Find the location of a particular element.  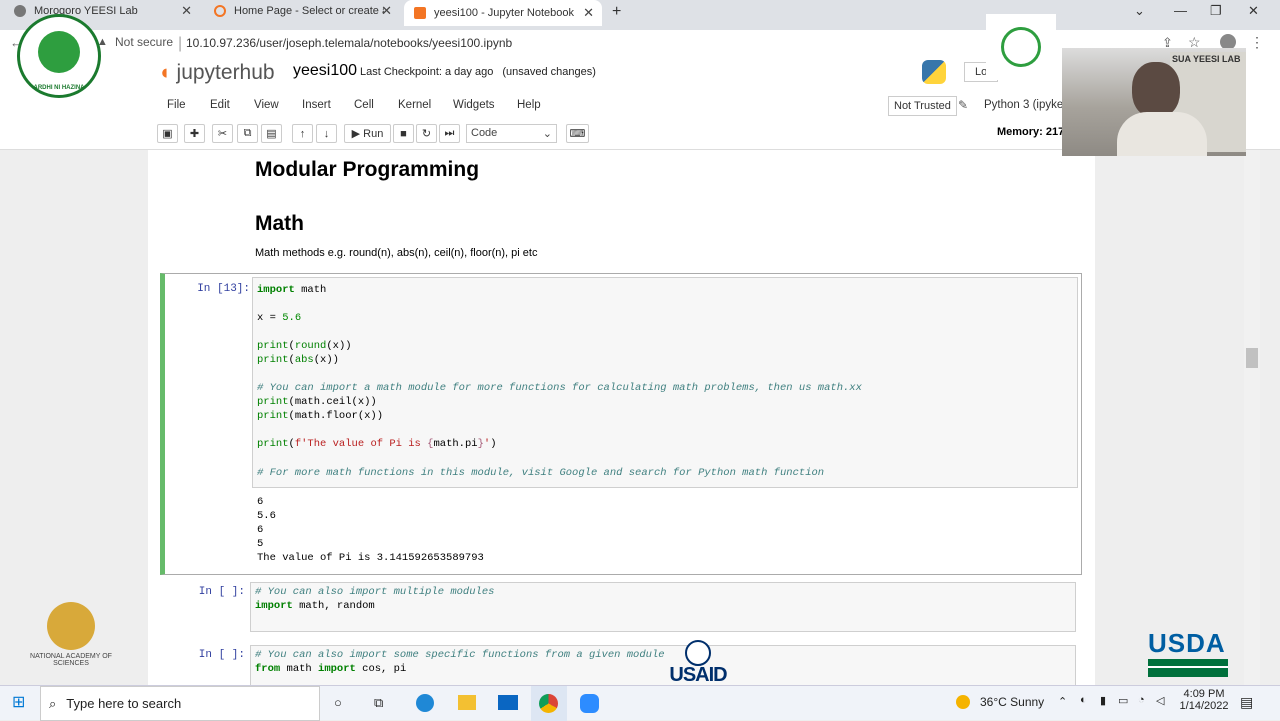

clock: 4:09 PM 1/14/2022 is located at coordinates (1204, 700).